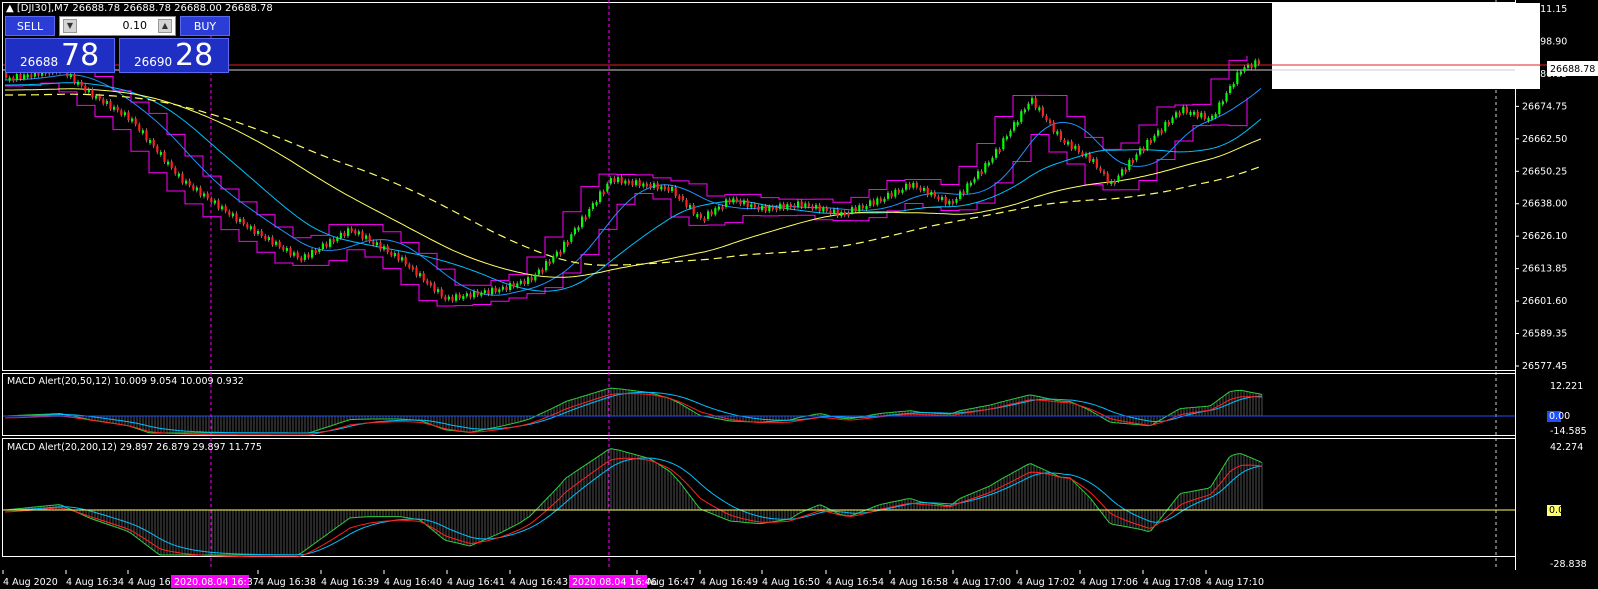 Image resolution: width=1598 pixels, height=589 pixels. Describe the element at coordinates (174, 55) in the screenshot. I see `buy-price-box: 26690 28` at that location.